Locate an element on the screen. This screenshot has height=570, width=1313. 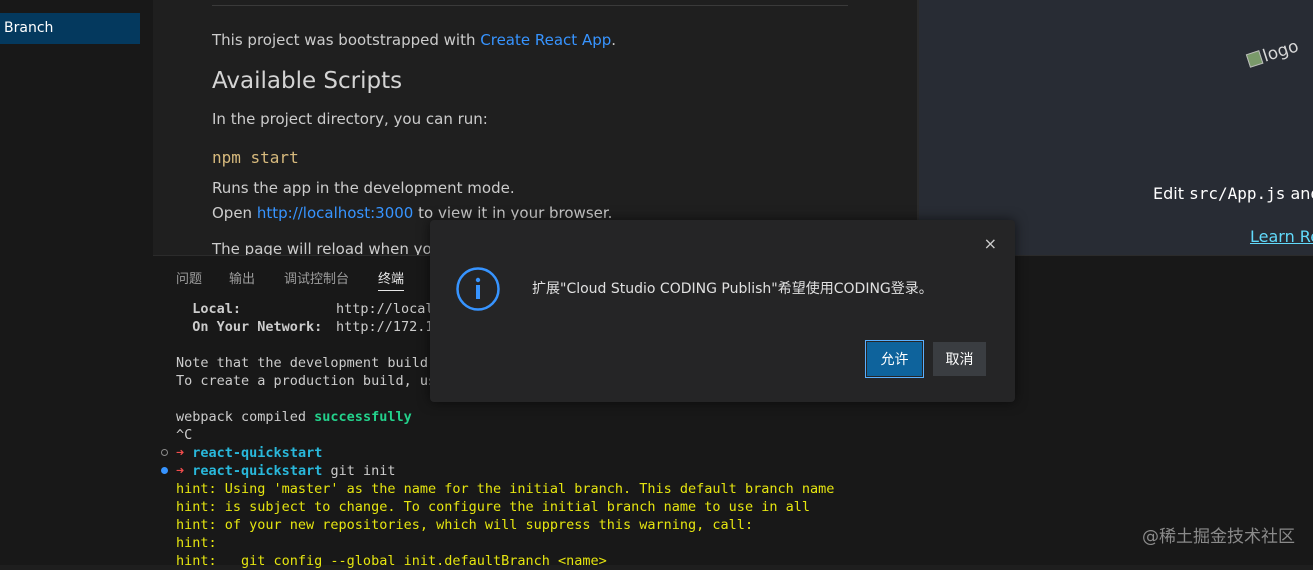
command-decoration-idle is located at coordinates (164, 452).